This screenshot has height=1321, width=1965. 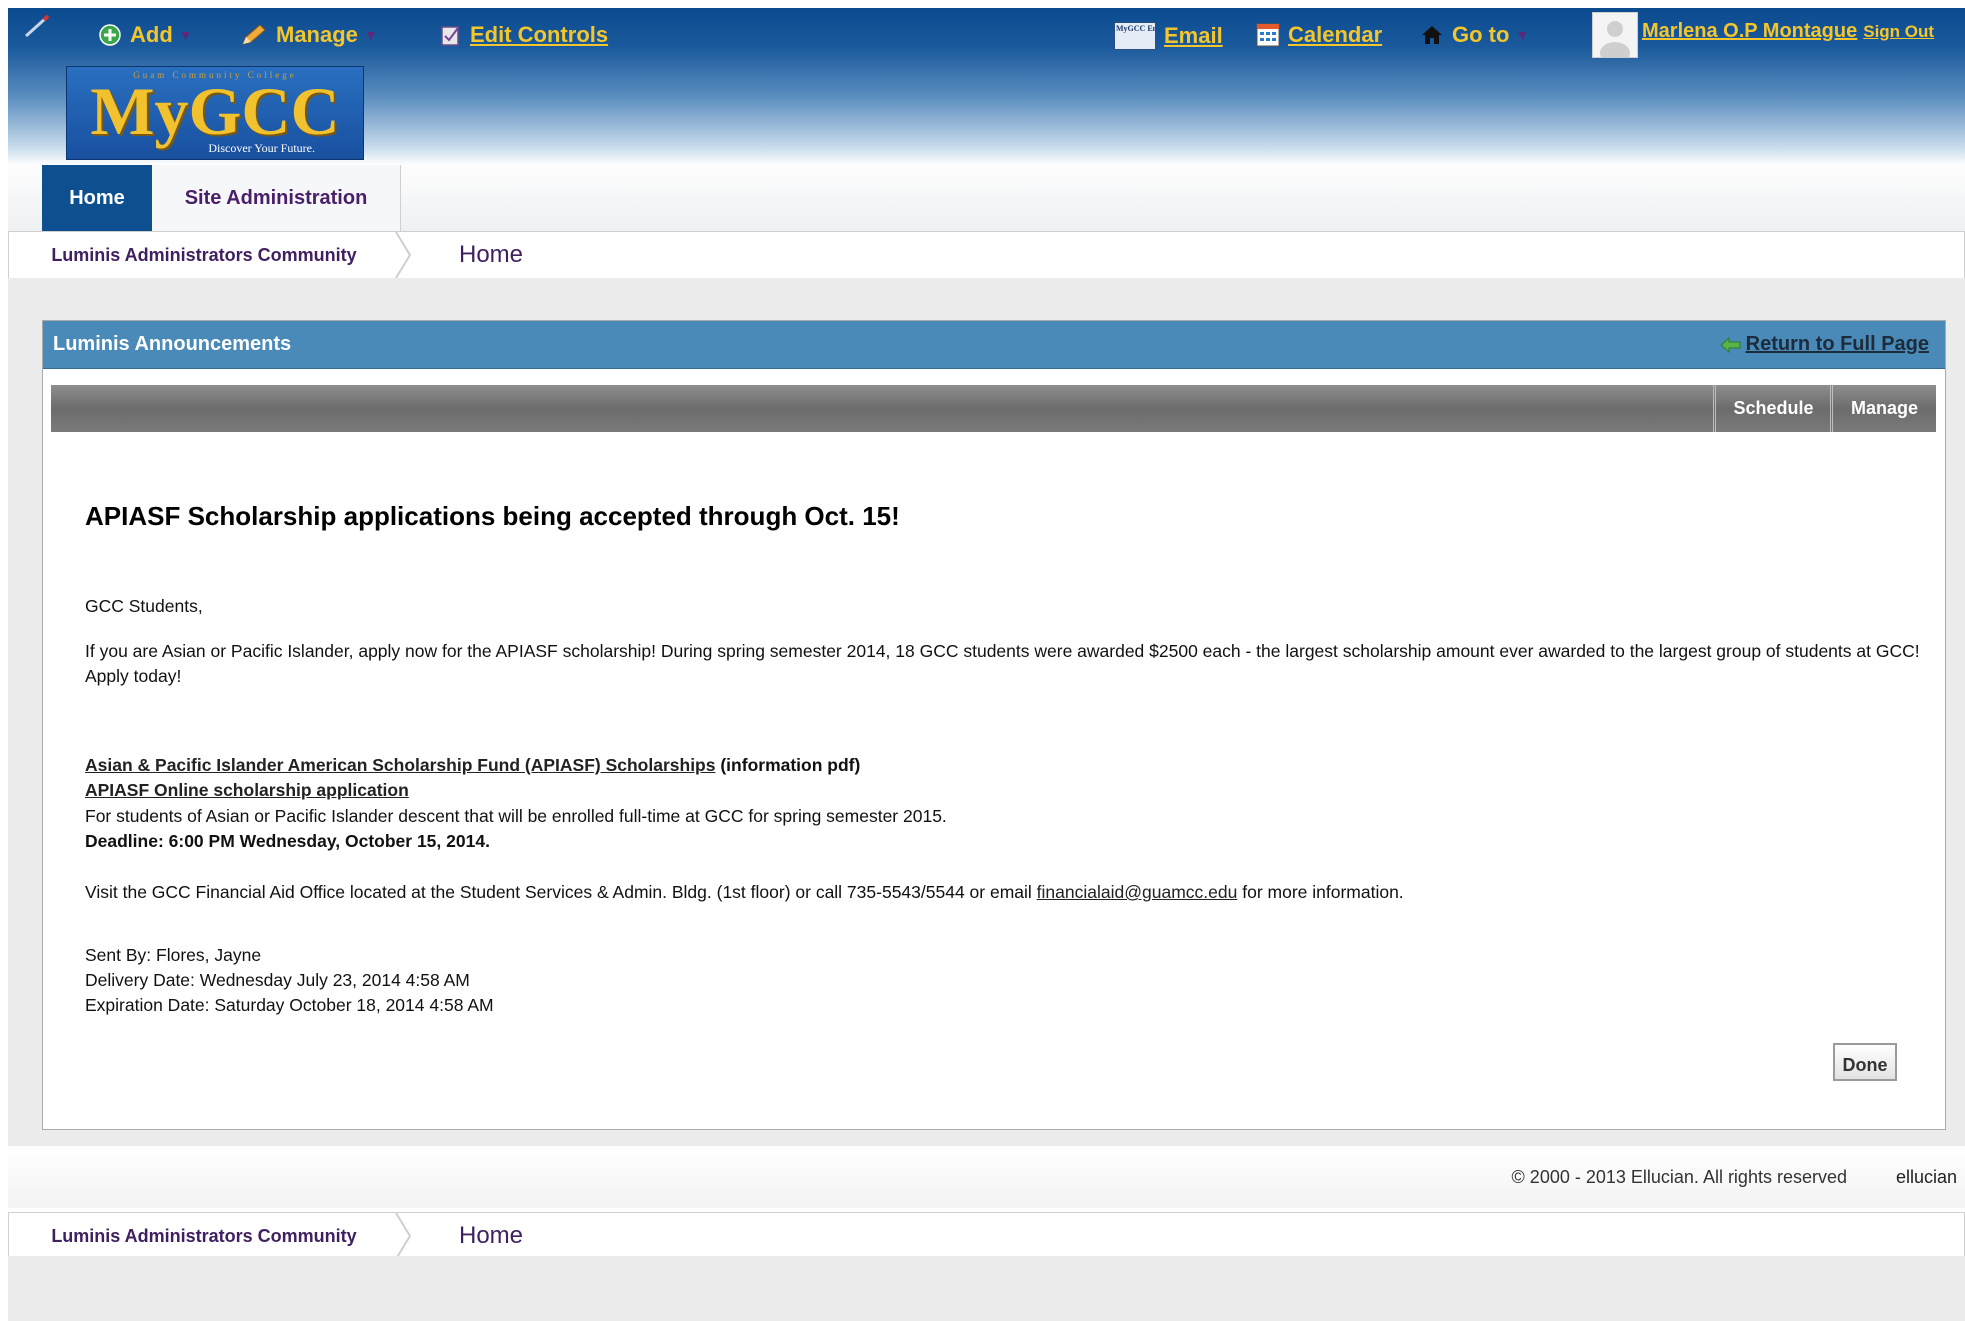 What do you see at coordinates (1135, 28) in the screenshot?
I see `email-icon-text: MyGCC Email` at bounding box center [1135, 28].